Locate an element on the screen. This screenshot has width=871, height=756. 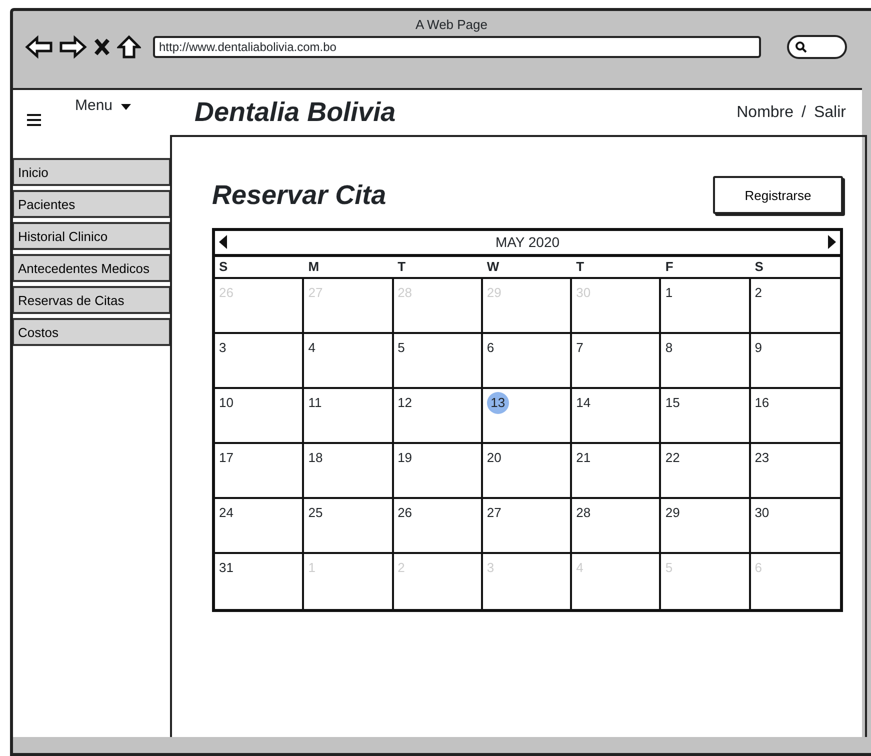
page-title: Reservar Cita is located at coordinates (299, 195).